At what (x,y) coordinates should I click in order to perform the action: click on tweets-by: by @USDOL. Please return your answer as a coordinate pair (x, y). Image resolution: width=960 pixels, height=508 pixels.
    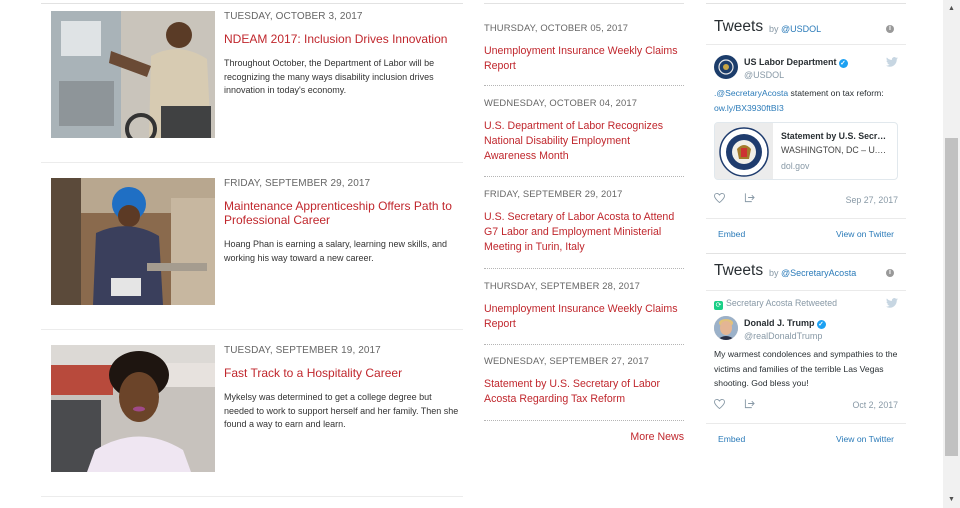
    Looking at the image, I should click on (795, 29).